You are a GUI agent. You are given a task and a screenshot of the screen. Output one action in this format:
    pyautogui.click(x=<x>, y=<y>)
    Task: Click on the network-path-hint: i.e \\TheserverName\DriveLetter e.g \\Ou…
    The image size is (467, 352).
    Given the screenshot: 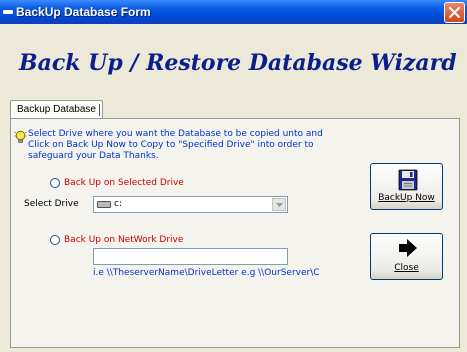 What is the action you would take?
    pyautogui.click(x=206, y=273)
    